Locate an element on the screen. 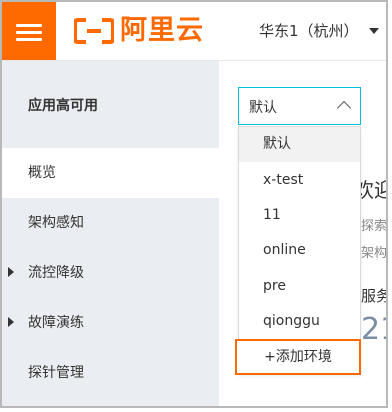 This screenshot has width=392, height=412. sidebar-item-fault-drill: 故障演练 is located at coordinates (110, 323).